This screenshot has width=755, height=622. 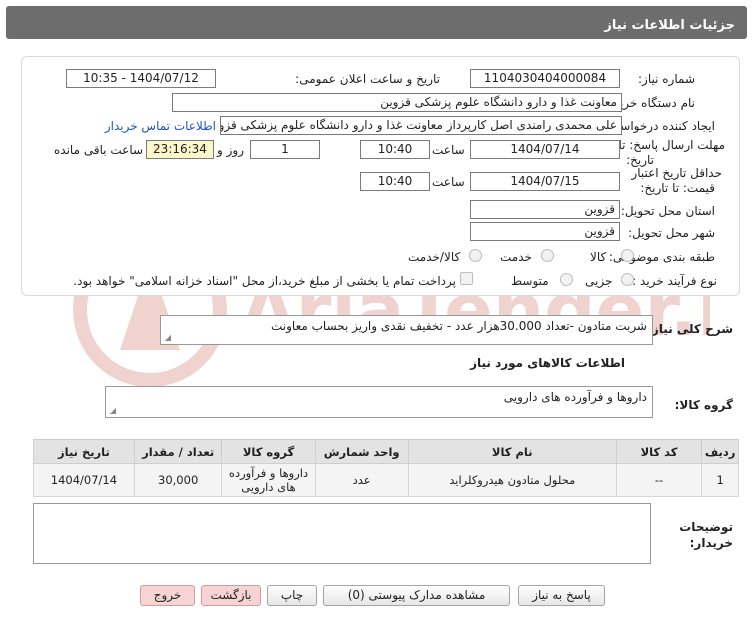 What do you see at coordinates (395, 149) in the screenshot?
I see `deadline-time-field: 10:40` at bounding box center [395, 149].